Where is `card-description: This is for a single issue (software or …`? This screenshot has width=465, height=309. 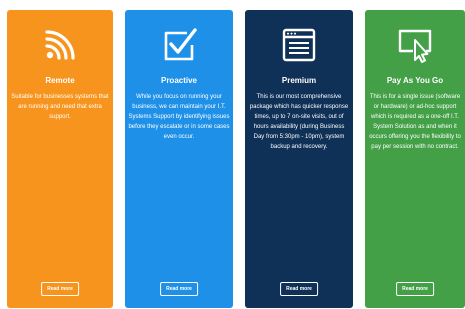
card-description: This is for a single issue (software or … is located at coordinates (415, 122).